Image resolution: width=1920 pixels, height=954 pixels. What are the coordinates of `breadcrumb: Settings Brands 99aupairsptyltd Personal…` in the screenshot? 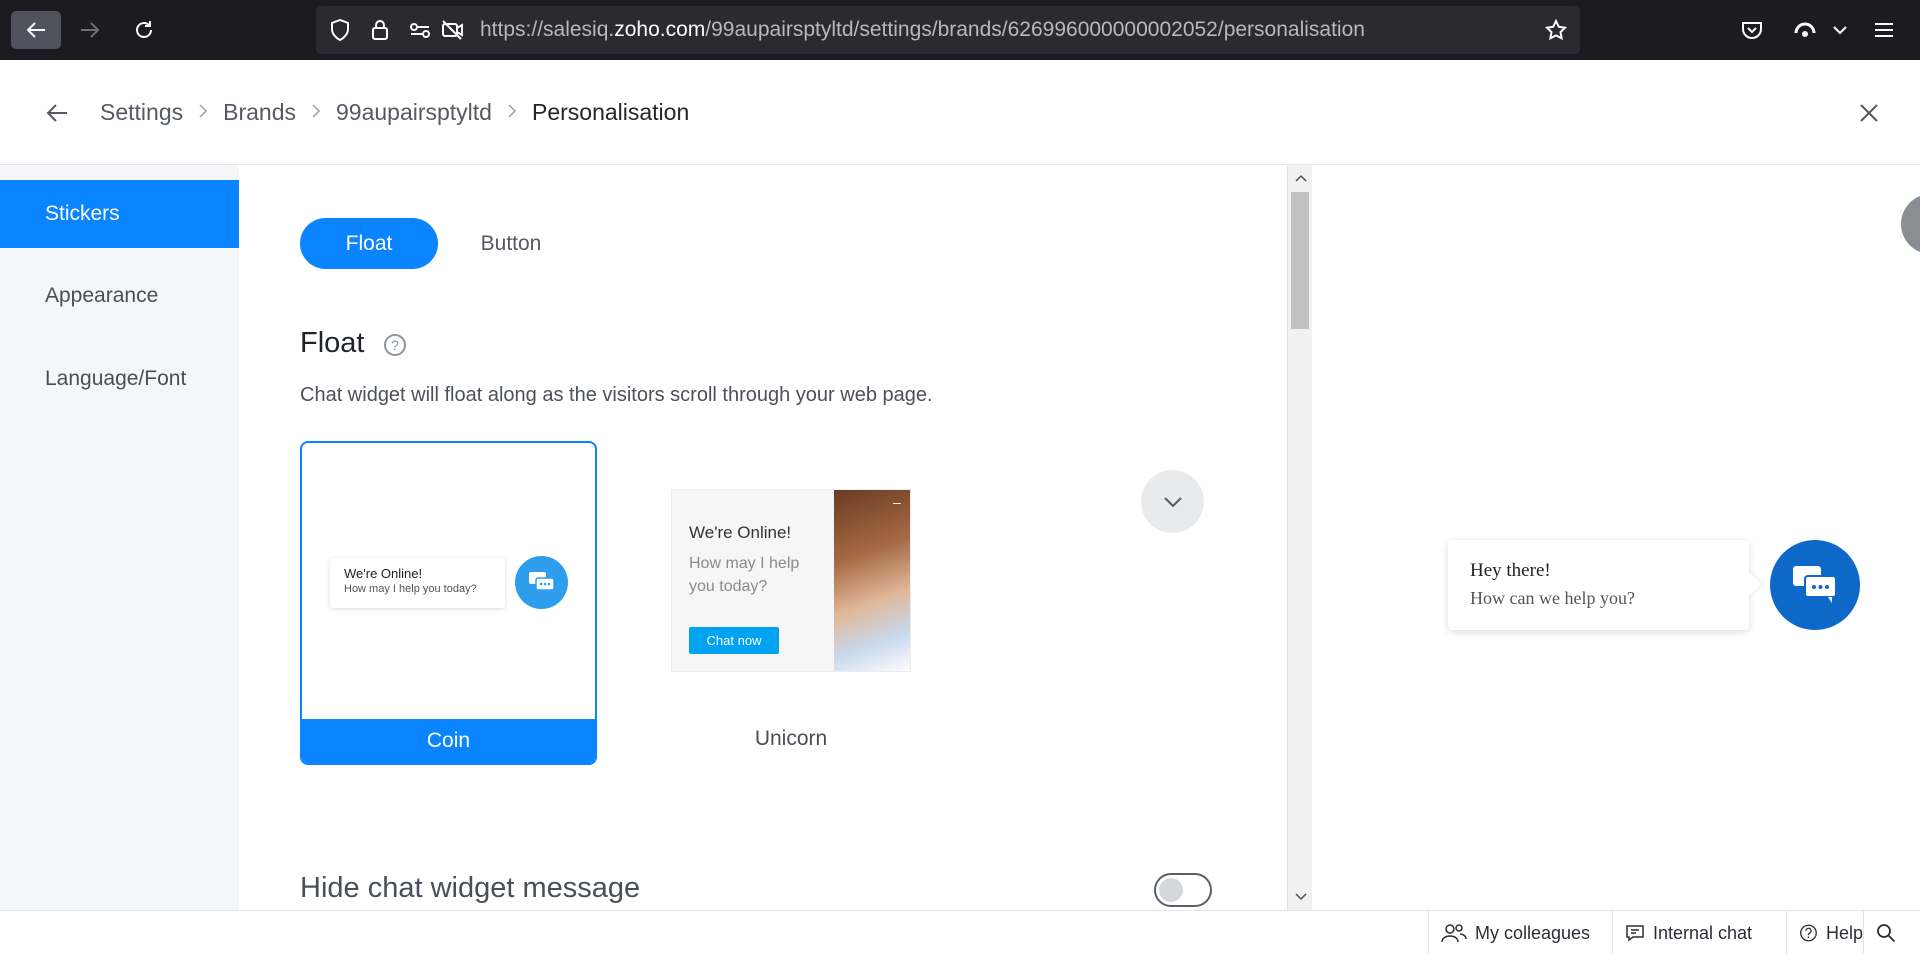 It's located at (394, 112).